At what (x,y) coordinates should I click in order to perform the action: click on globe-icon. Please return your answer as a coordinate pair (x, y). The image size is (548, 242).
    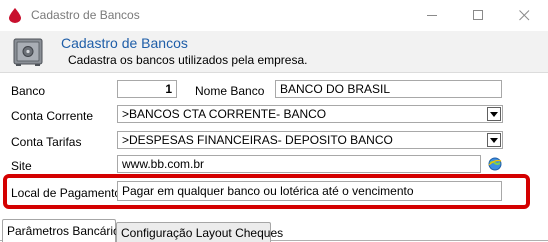
    Looking at the image, I should click on (495, 164).